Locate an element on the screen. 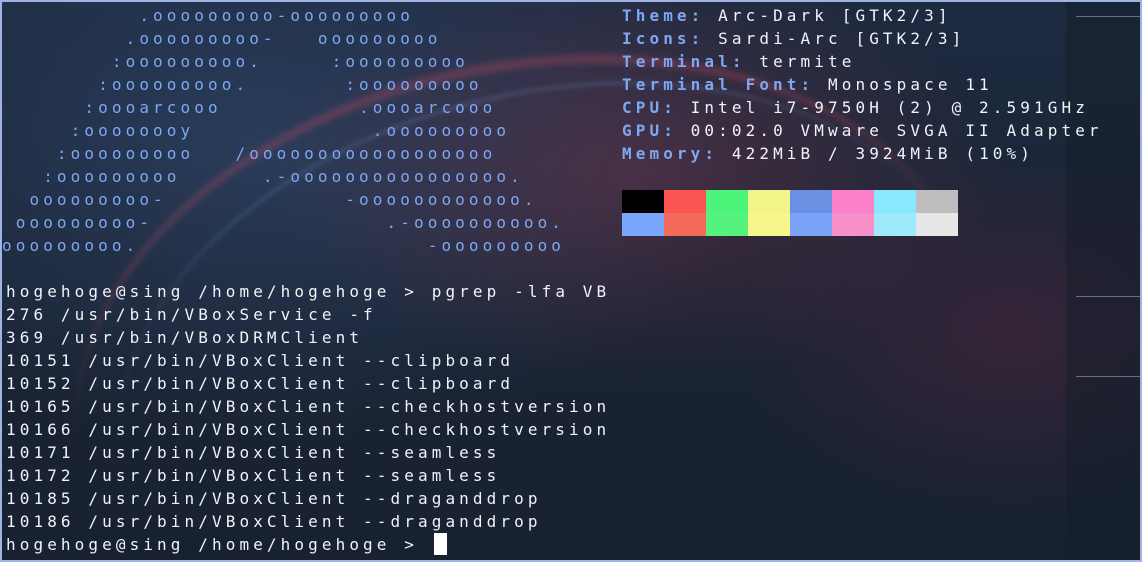 The width and height of the screenshot is (1142, 562). info-cpu: CPU: Intel i7-9750H (2) @ 2.591GHz is located at coordinates (855, 107).